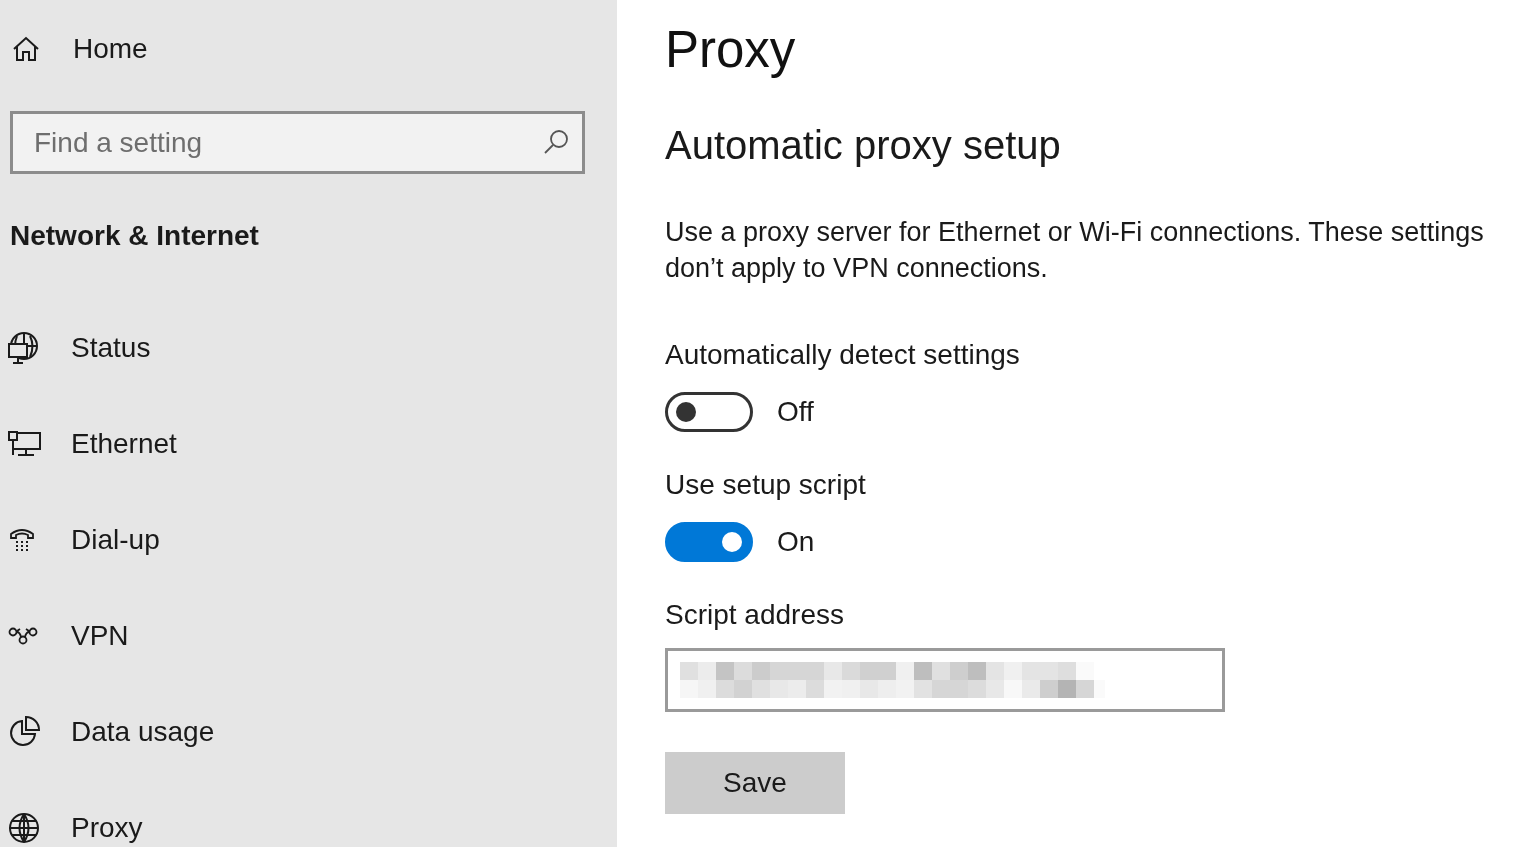 Image resolution: width=1513 pixels, height=847 pixels. Describe the element at coordinates (843, 355) in the screenshot. I see `toggle-label: Automatically detect settings` at that location.